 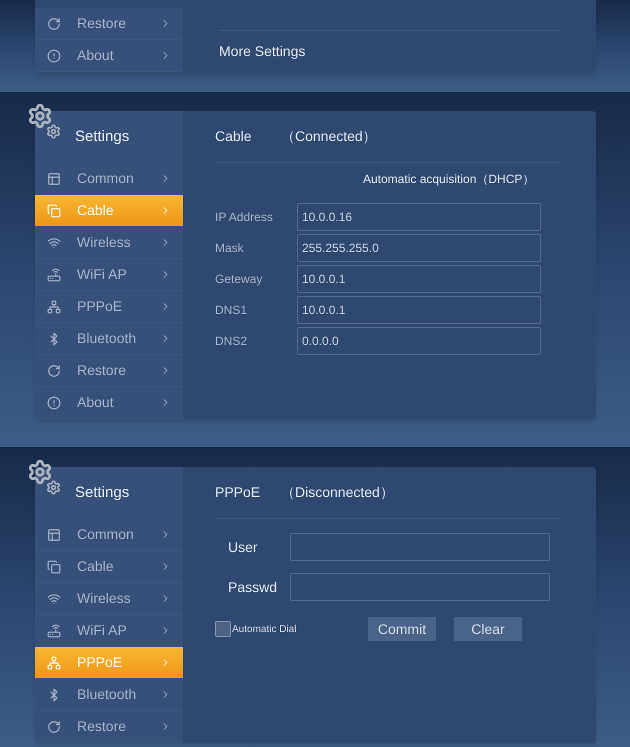 What do you see at coordinates (244, 217) in the screenshot?
I see `field-label: IP Address` at bounding box center [244, 217].